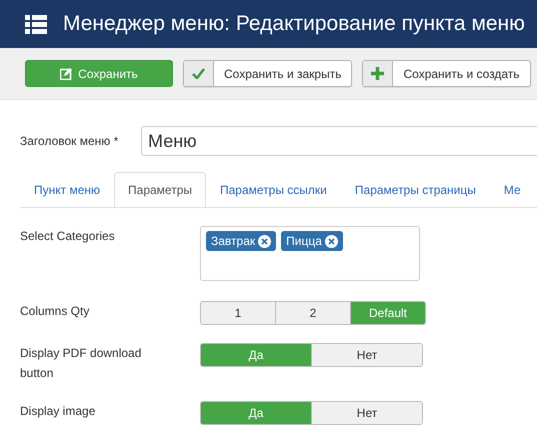  I want to click on option-button: Default, so click(388, 313).